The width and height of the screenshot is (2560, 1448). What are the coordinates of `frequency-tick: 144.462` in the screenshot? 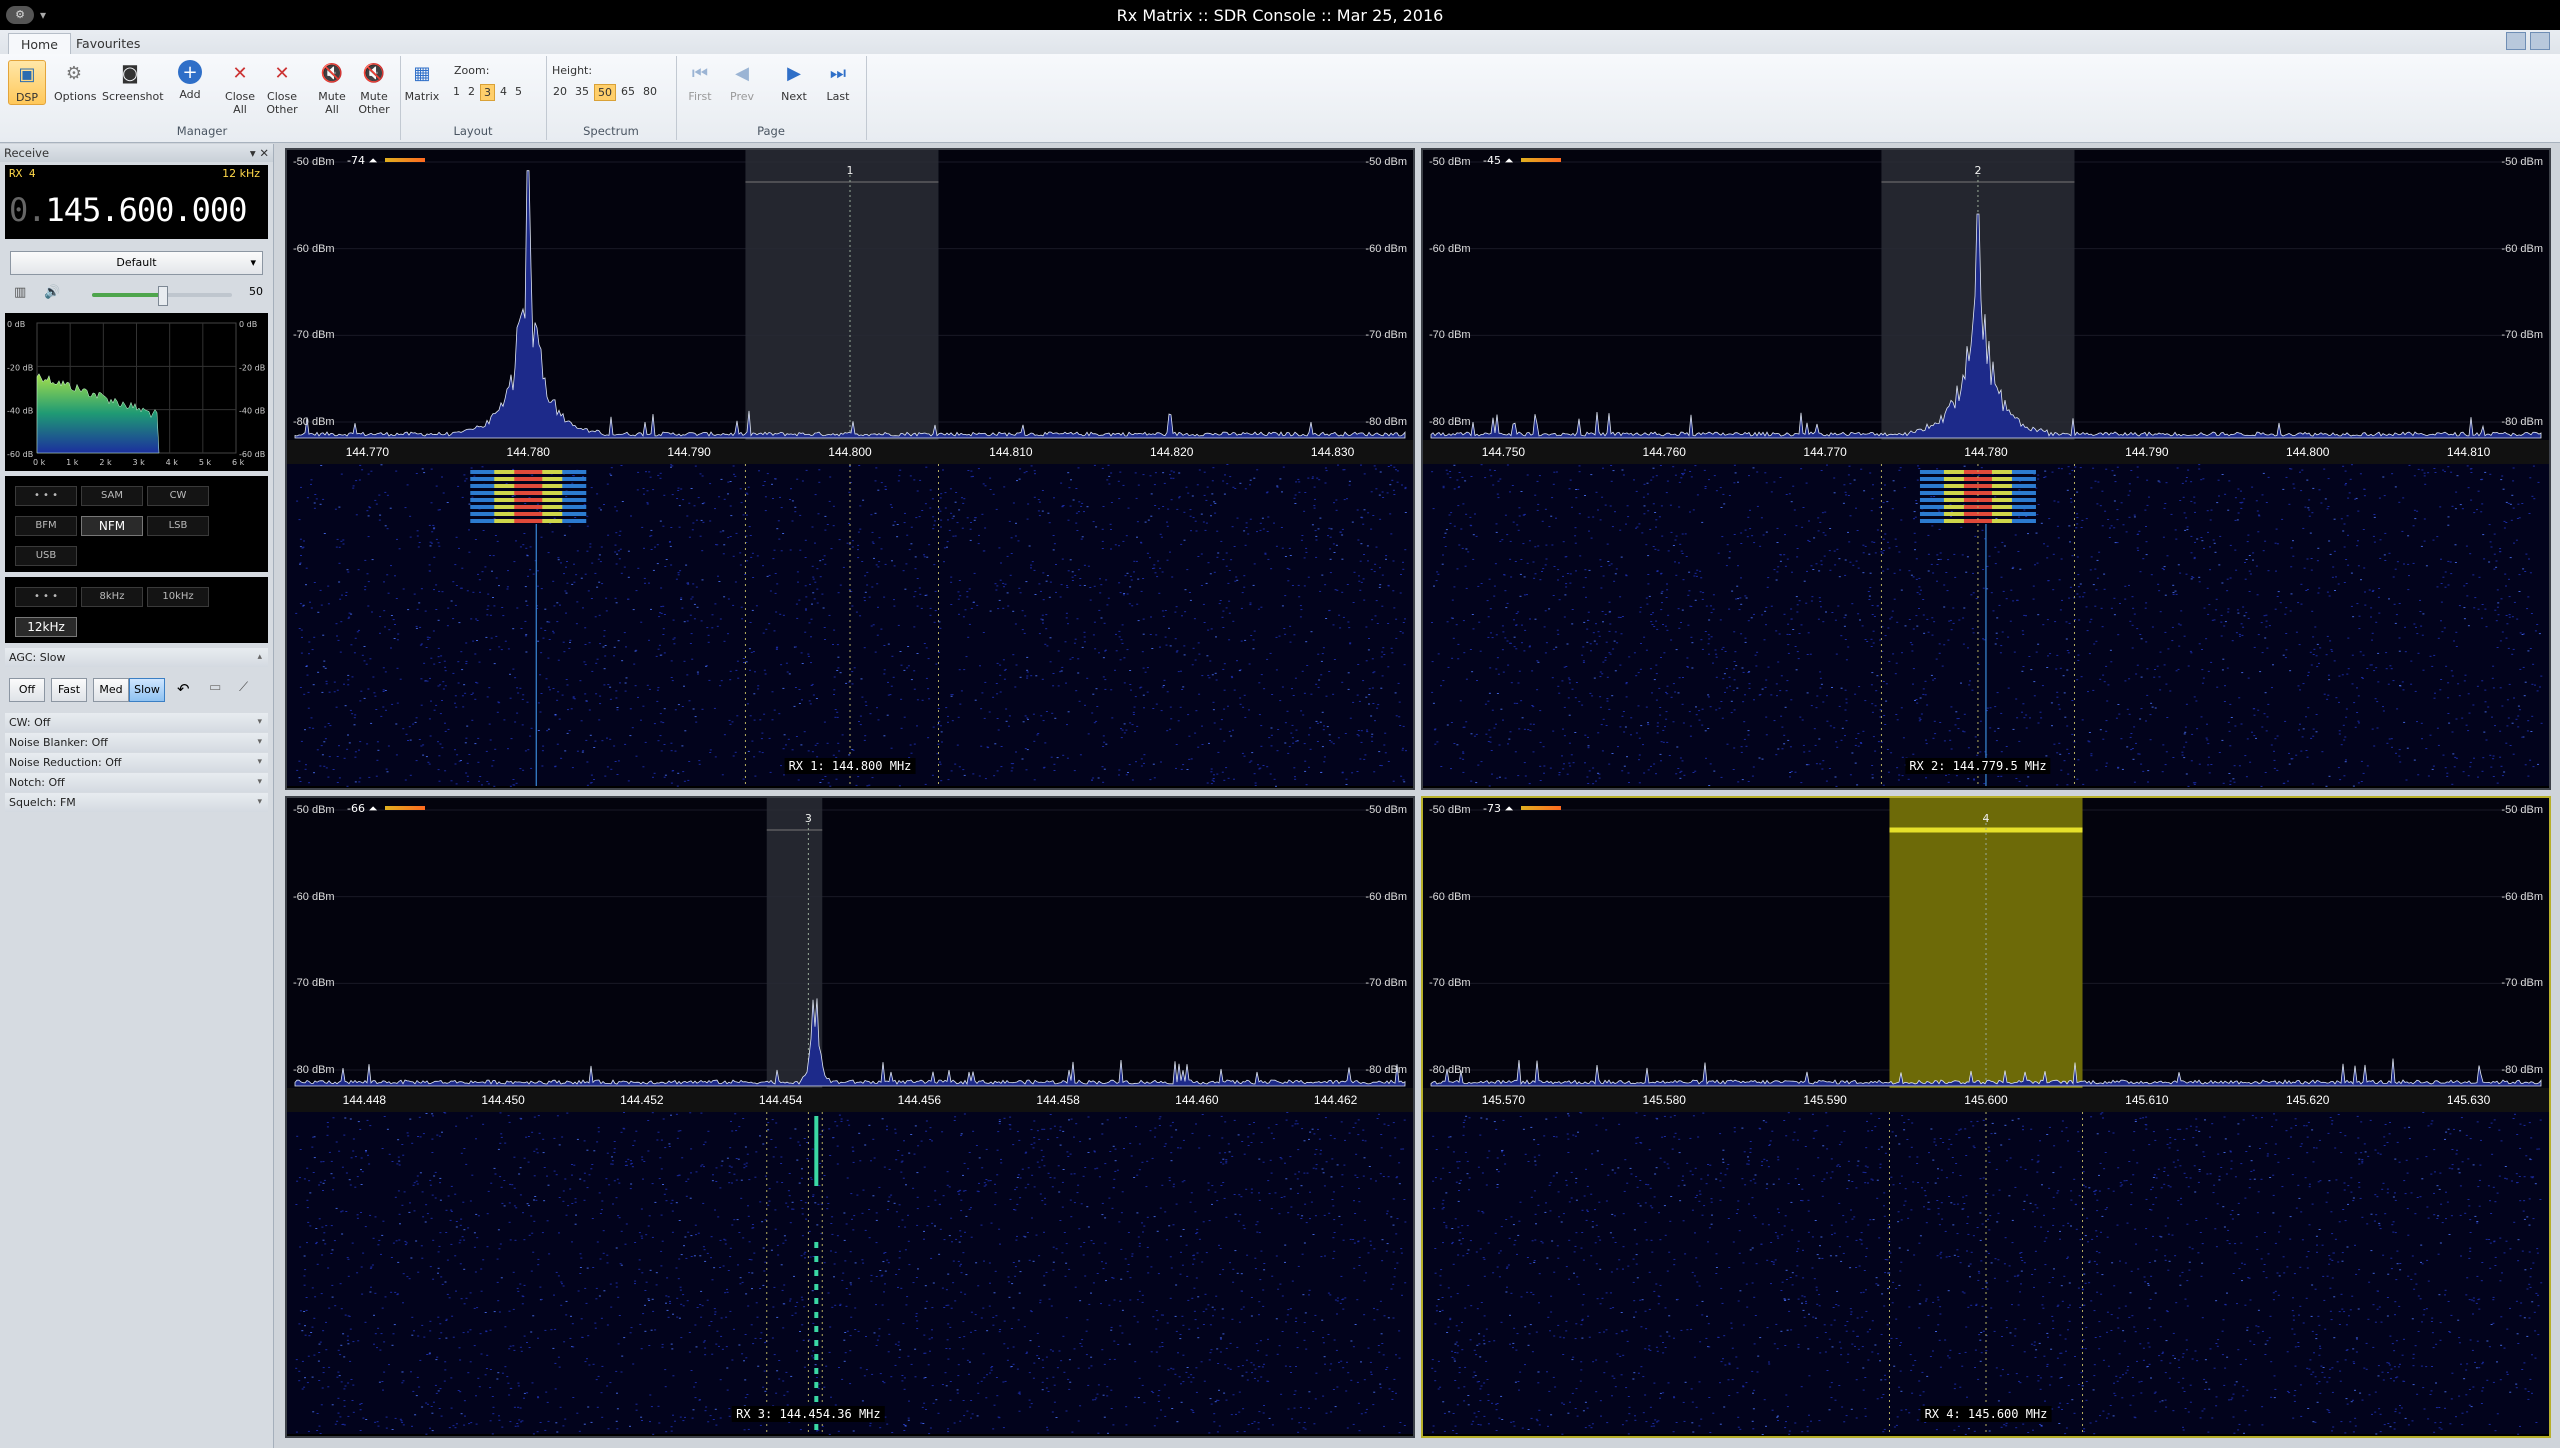 It's located at (1335, 1100).